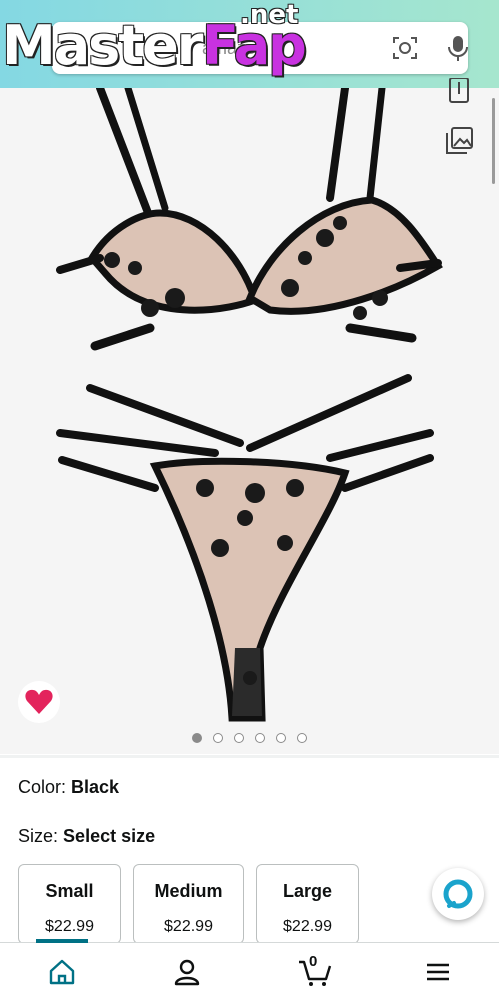 The width and height of the screenshot is (499, 1001). I want to click on alexa-button, so click(458, 894).